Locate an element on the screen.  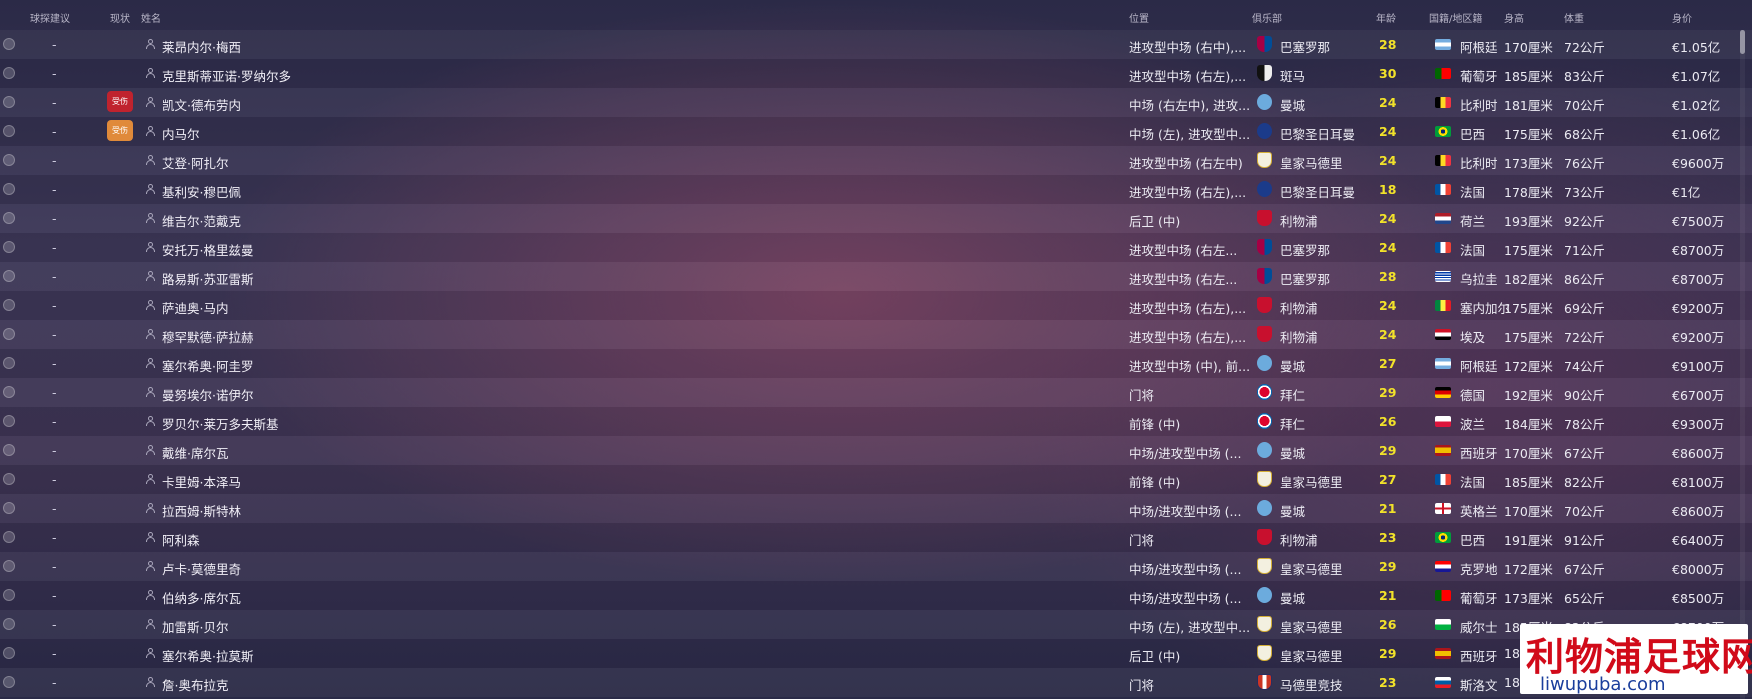
player-name: 卢卡·莫德里奇 is located at coordinates (201, 568).